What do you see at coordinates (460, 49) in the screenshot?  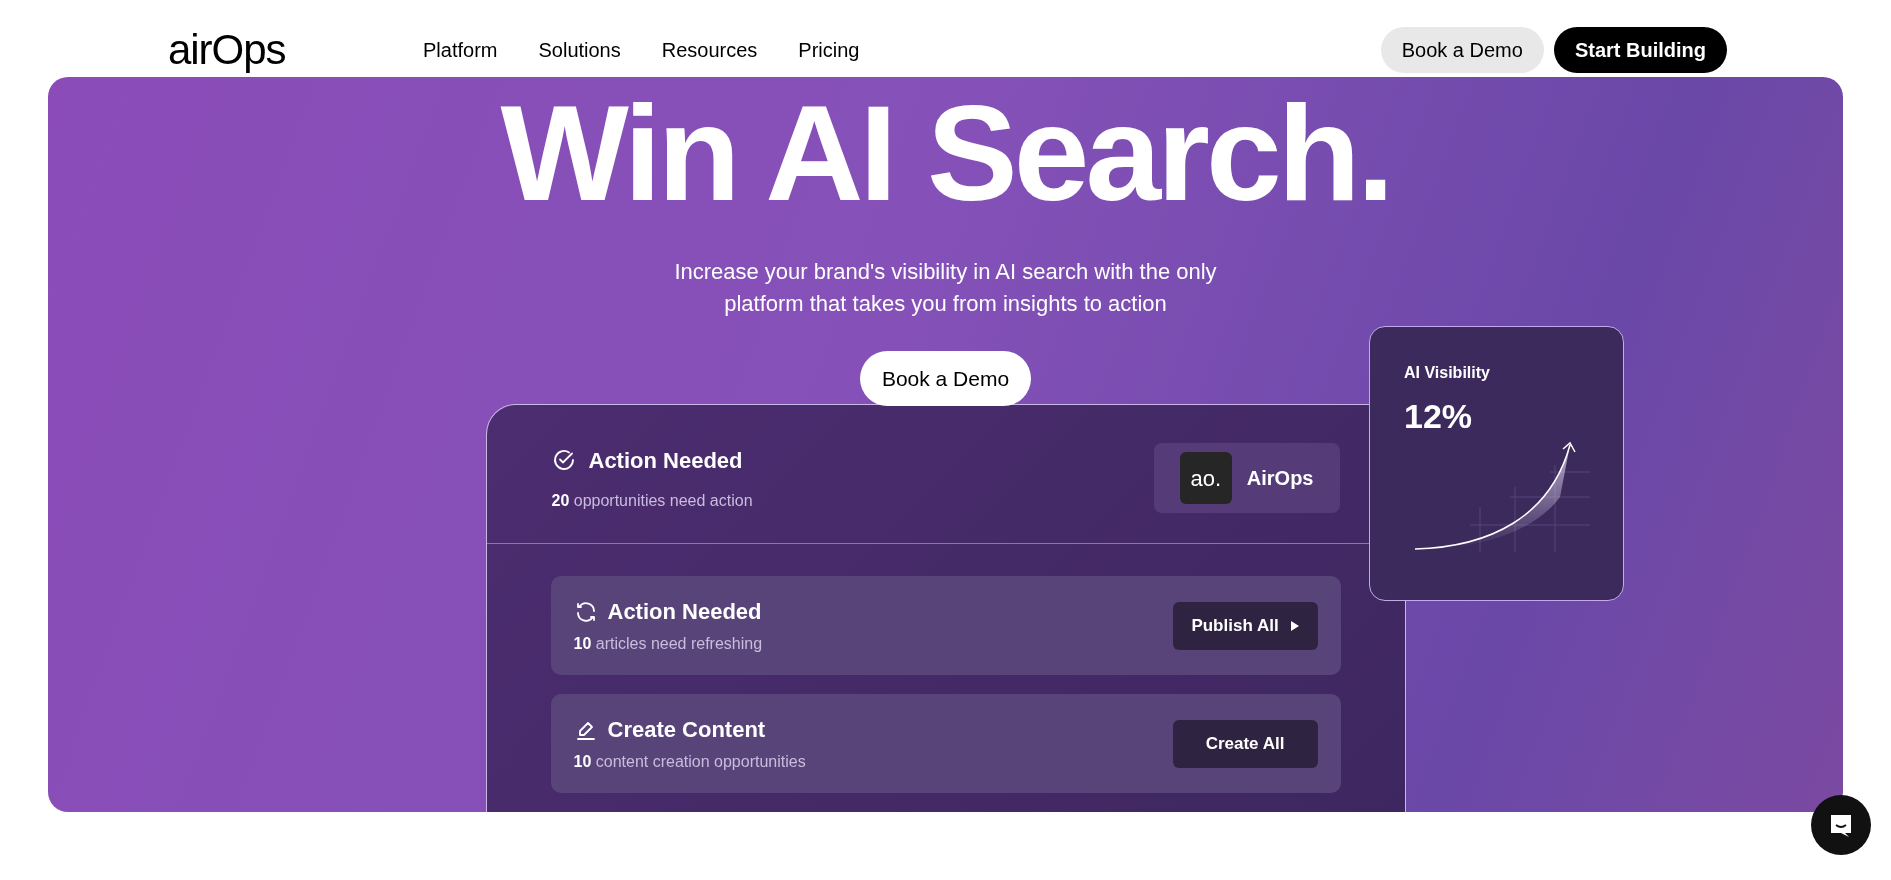 I see `nav-link: Platform` at bounding box center [460, 49].